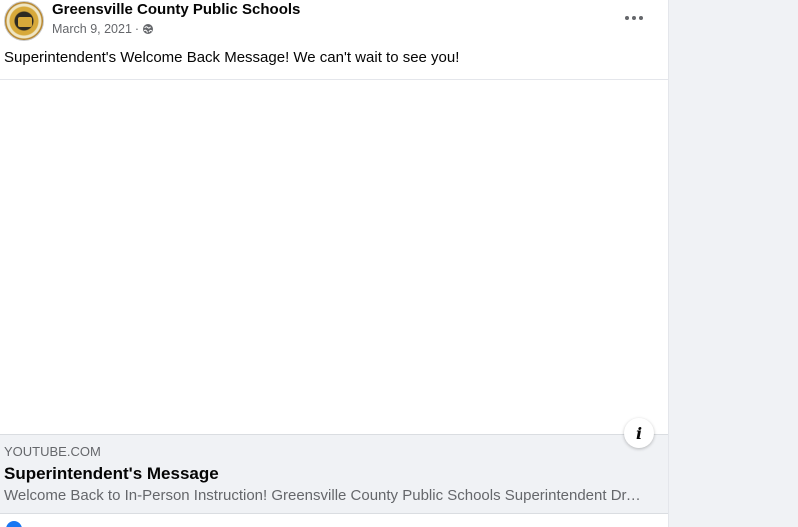 This screenshot has width=798, height=527. I want to click on page-avatar, so click(24, 21).